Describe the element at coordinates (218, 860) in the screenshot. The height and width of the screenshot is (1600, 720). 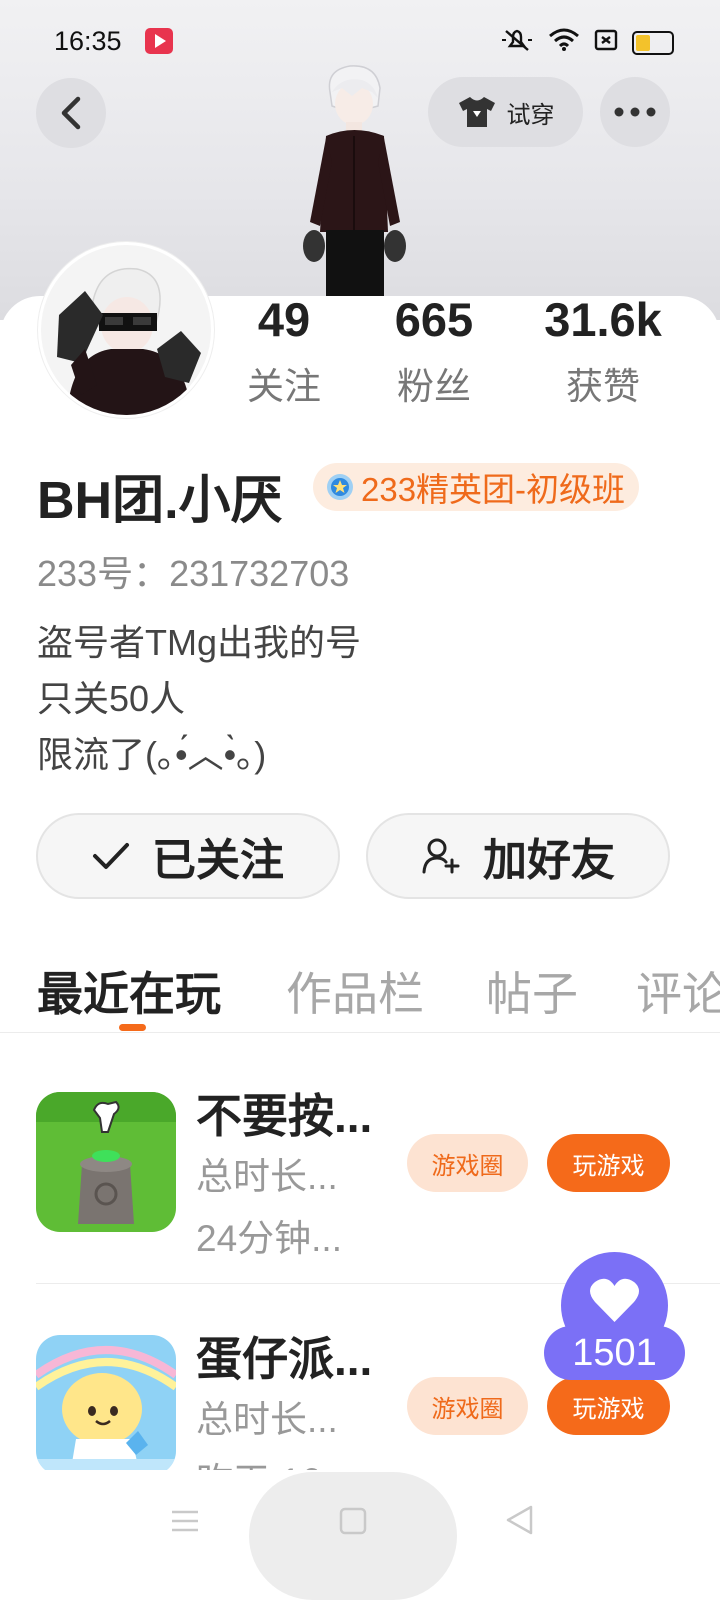
I see `following-label: 已关注` at that location.